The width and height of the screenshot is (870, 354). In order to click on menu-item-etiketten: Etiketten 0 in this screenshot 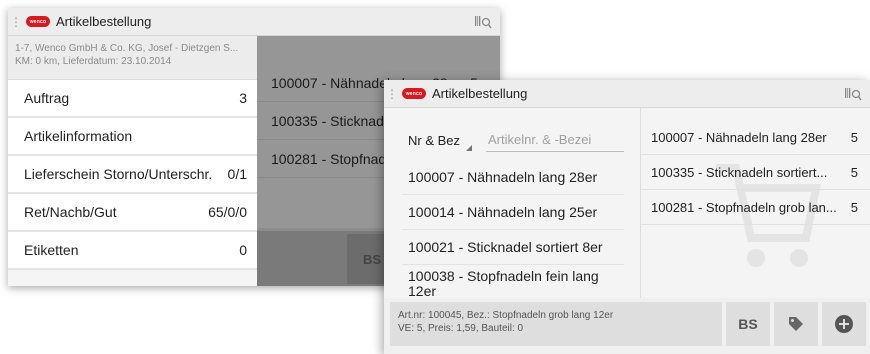, I will do `click(132, 251)`.